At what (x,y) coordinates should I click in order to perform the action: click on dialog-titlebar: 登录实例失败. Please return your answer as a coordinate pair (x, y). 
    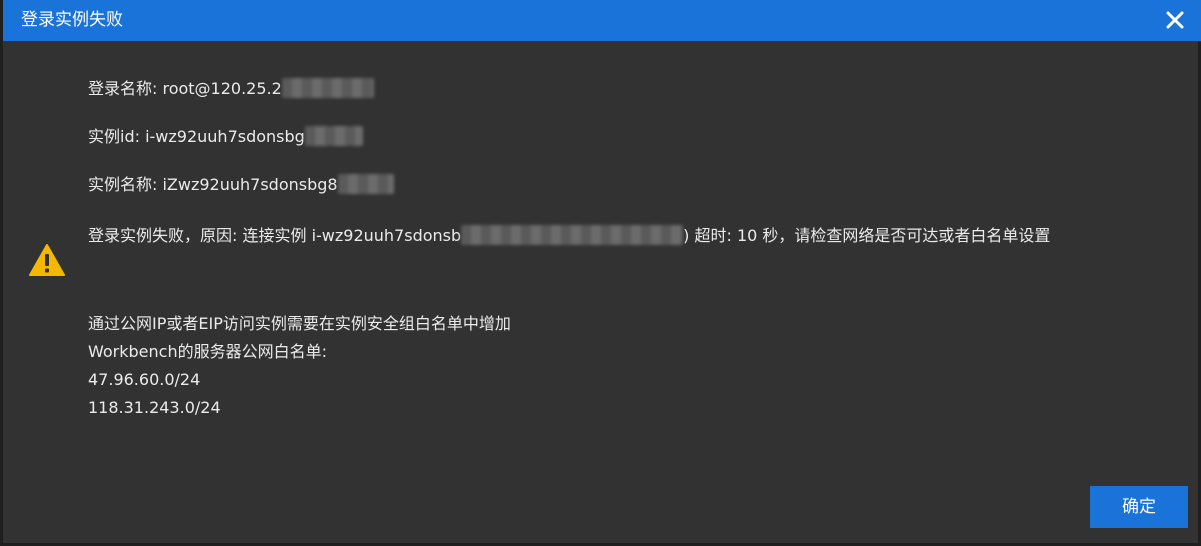
    Looking at the image, I should click on (602, 20).